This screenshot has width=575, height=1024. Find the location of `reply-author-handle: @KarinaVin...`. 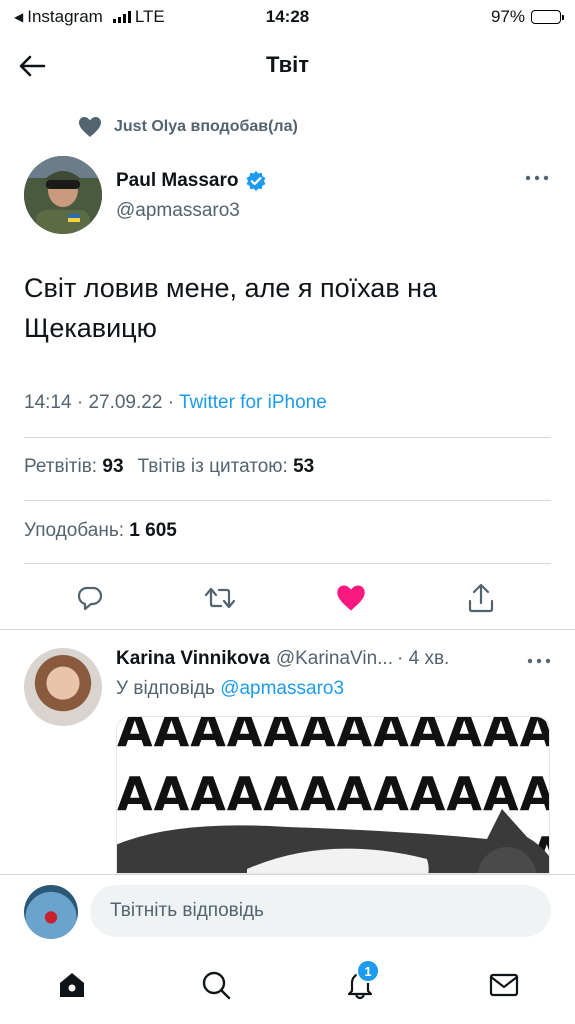

reply-author-handle: @KarinaVin... is located at coordinates (334, 659).